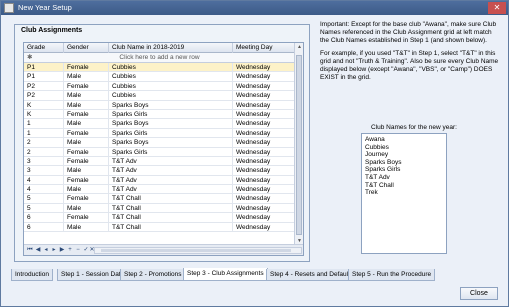 Image resolution: width=509 pixels, height=307 pixels. I want to click on tab-step: Introduction, so click(32, 275).